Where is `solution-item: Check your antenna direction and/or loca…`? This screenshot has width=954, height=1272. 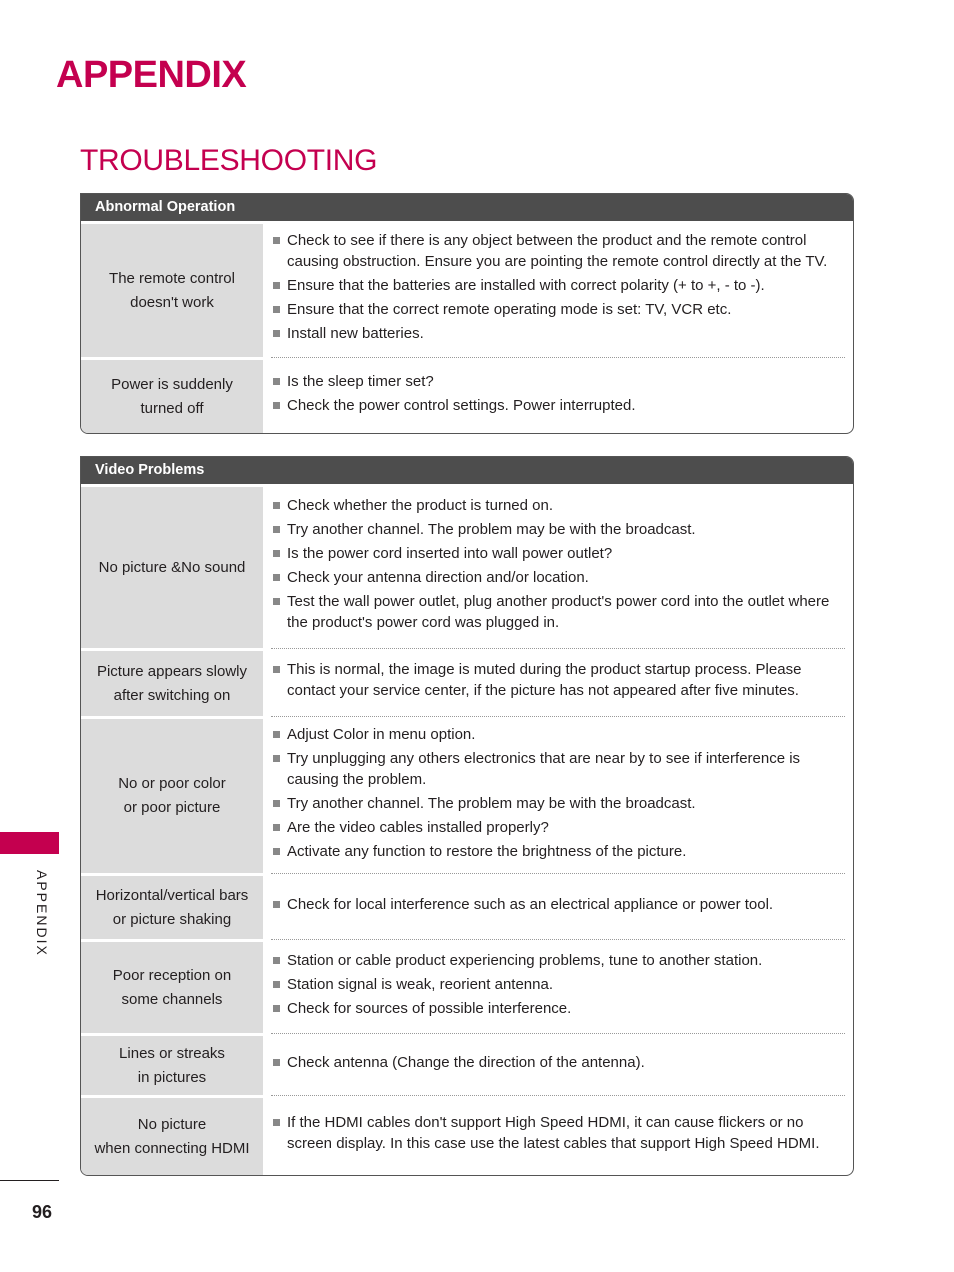
solution-item: Check your antenna direction and/or loca… is located at coordinates (559, 577).